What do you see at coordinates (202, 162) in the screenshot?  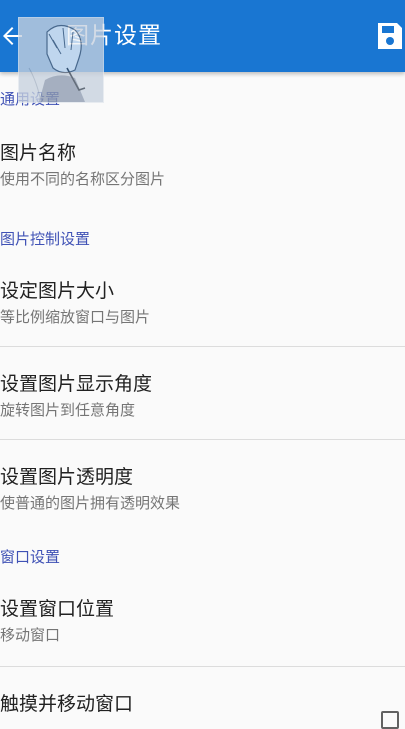 I see `pref-image-name: 图片名称 使用不同的名称区分图片` at bounding box center [202, 162].